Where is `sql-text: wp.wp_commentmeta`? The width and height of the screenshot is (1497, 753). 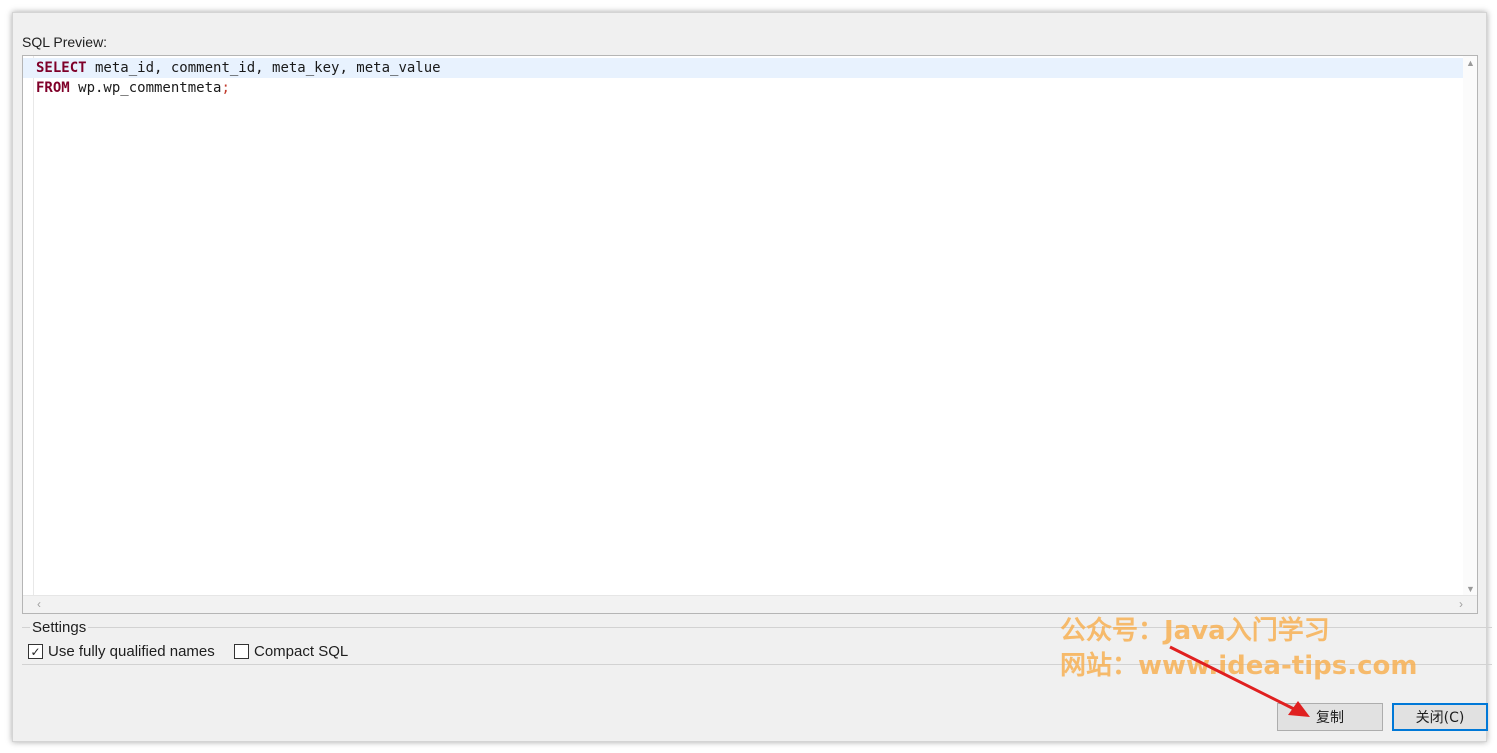 sql-text: wp.wp_commentmeta is located at coordinates (145, 88).